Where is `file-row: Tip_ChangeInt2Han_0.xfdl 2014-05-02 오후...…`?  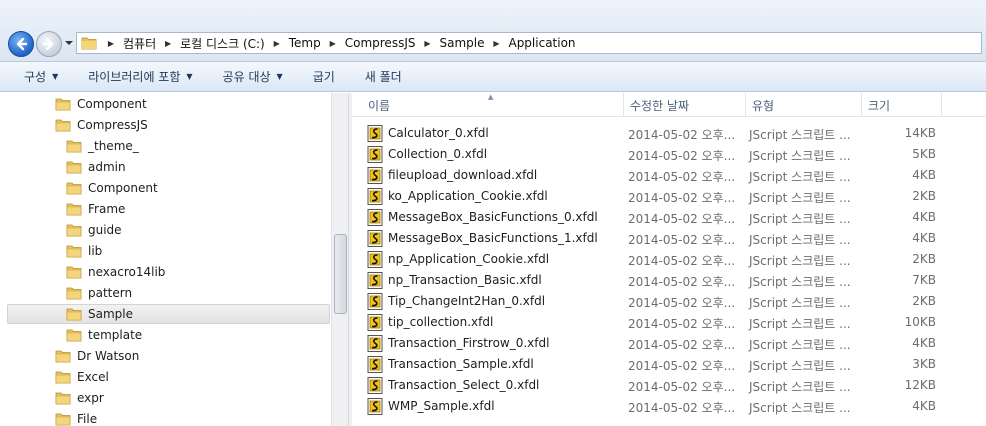 file-row: Tip_ChangeInt2Han_0.xfdl 2014-05-02 오후...… is located at coordinates (656, 301).